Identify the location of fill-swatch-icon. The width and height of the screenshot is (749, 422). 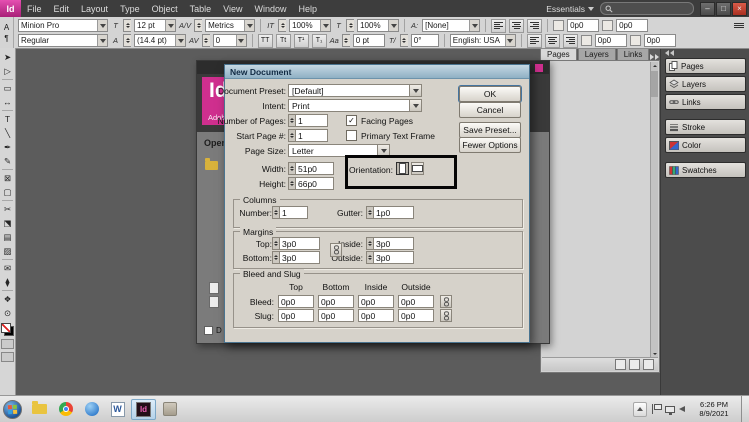
(6, 328).